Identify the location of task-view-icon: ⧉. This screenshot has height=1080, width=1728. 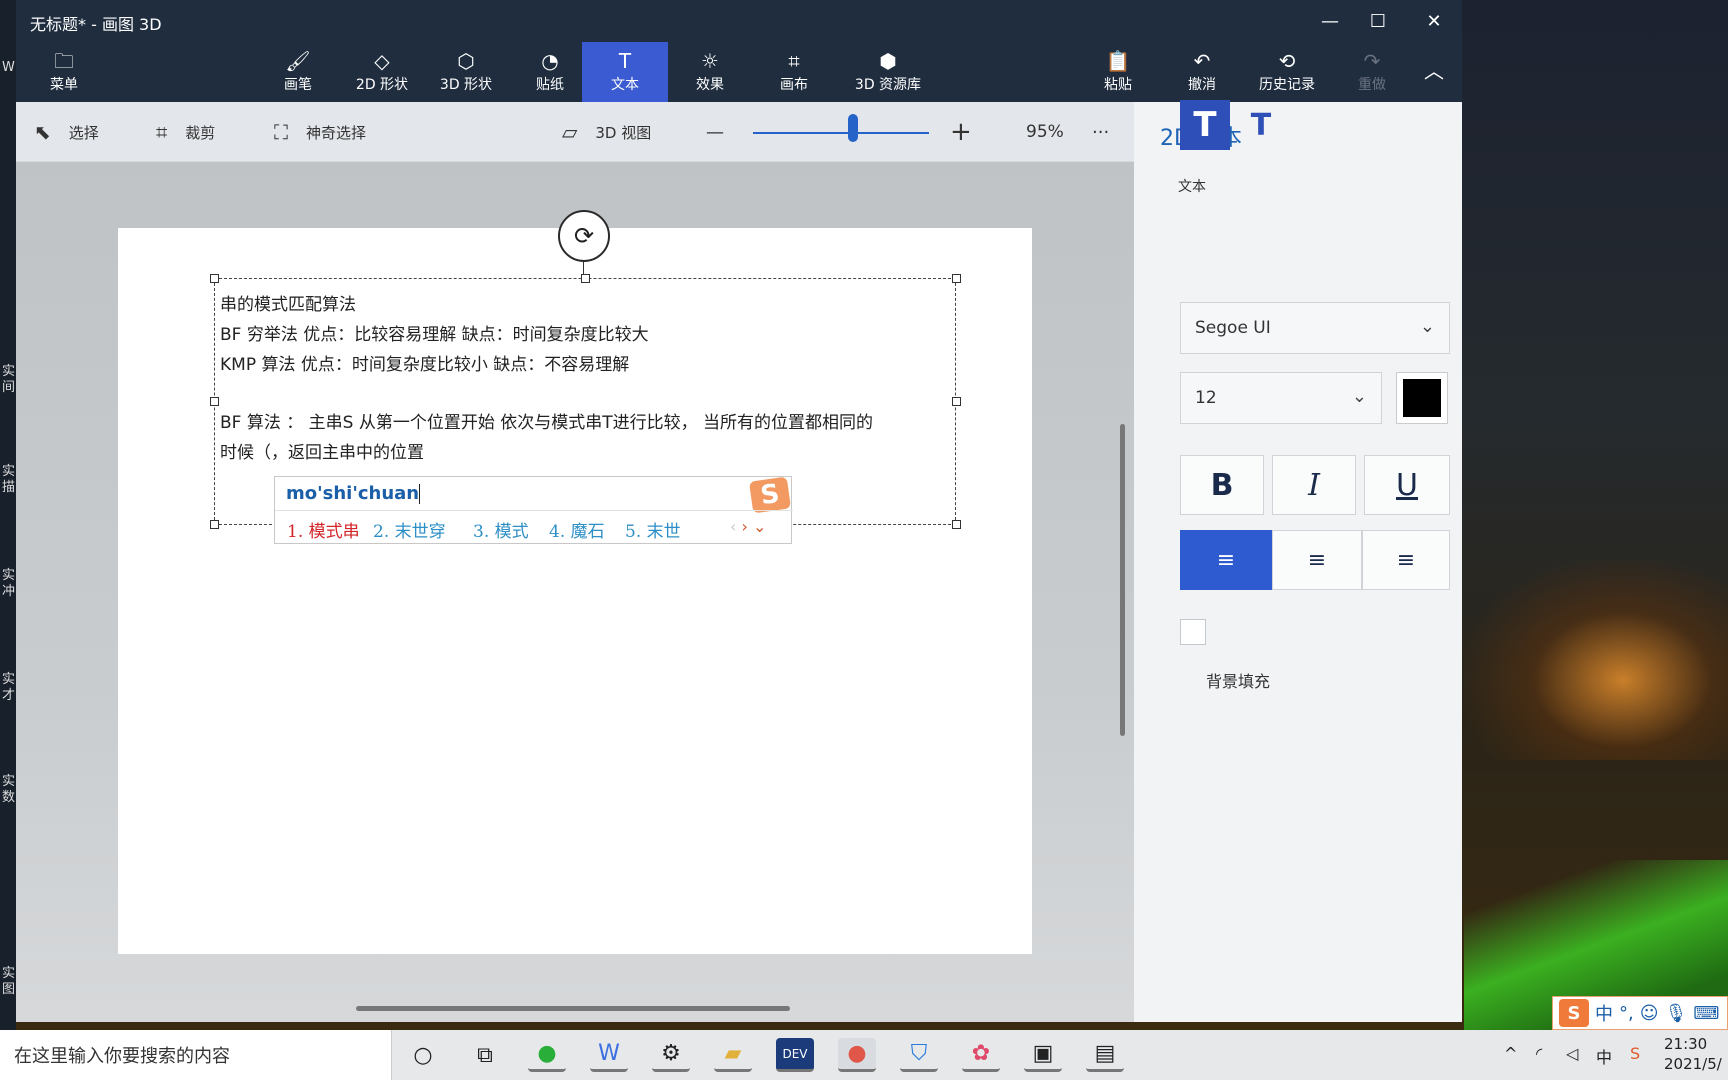
(485, 1055).